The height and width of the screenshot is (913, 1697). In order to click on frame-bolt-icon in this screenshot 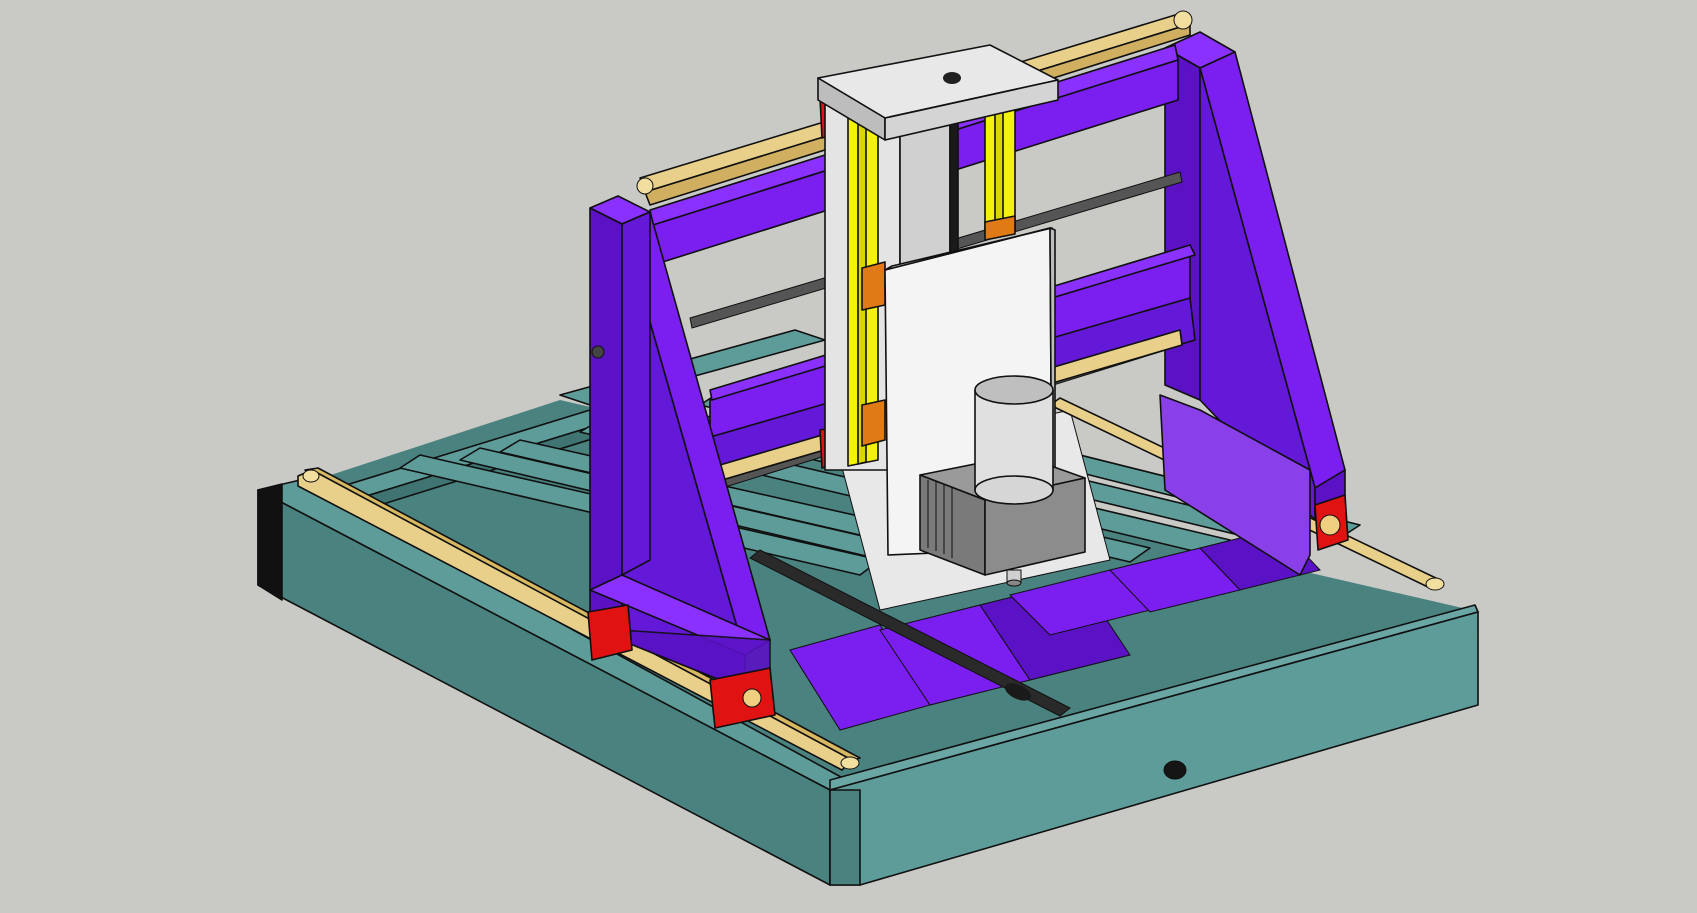, I will do `click(1175, 770)`.